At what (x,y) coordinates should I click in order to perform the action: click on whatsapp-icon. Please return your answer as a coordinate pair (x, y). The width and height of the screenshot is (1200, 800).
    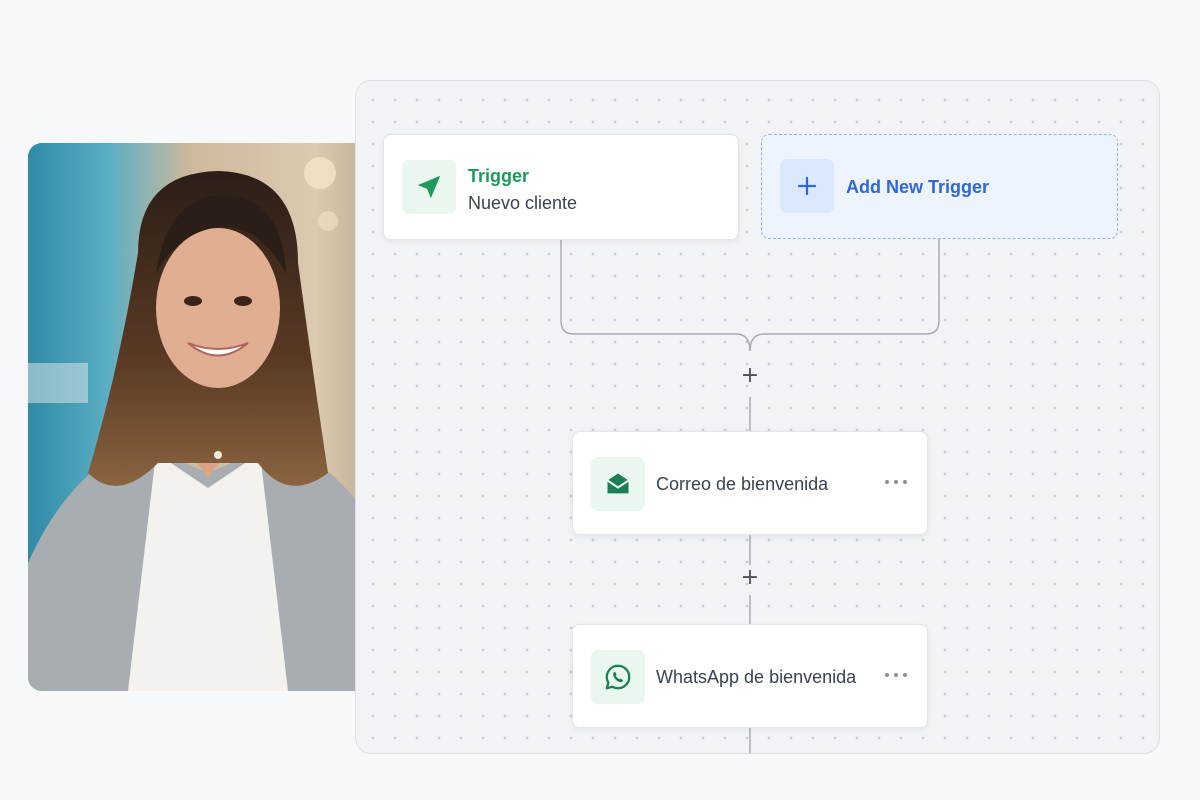
    Looking at the image, I should click on (618, 677).